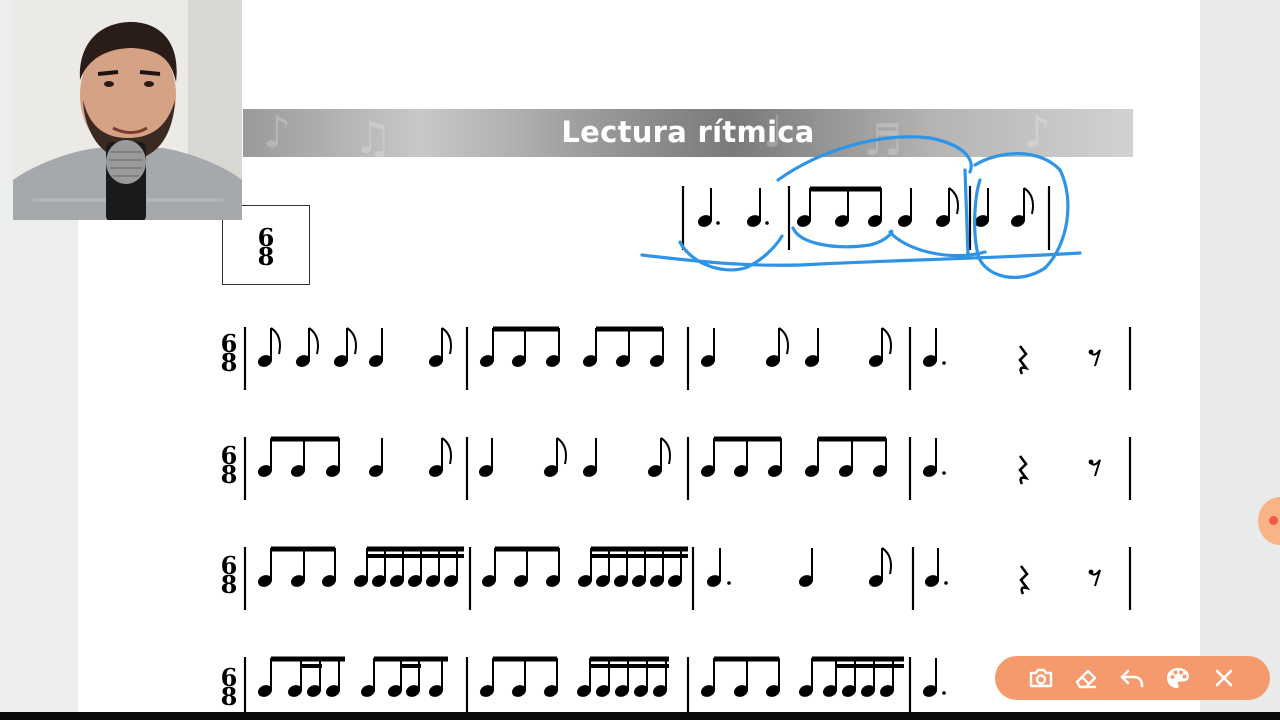 The width and height of the screenshot is (1280, 720). What do you see at coordinates (1273, 520) in the screenshot?
I see `record-indicator-icon` at bounding box center [1273, 520].